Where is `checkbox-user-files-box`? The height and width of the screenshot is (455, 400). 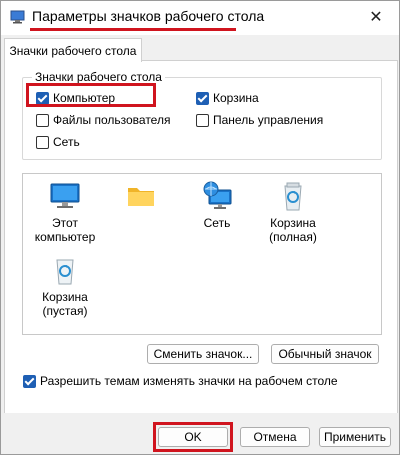
checkbox-user-files-box is located at coordinates (42, 120).